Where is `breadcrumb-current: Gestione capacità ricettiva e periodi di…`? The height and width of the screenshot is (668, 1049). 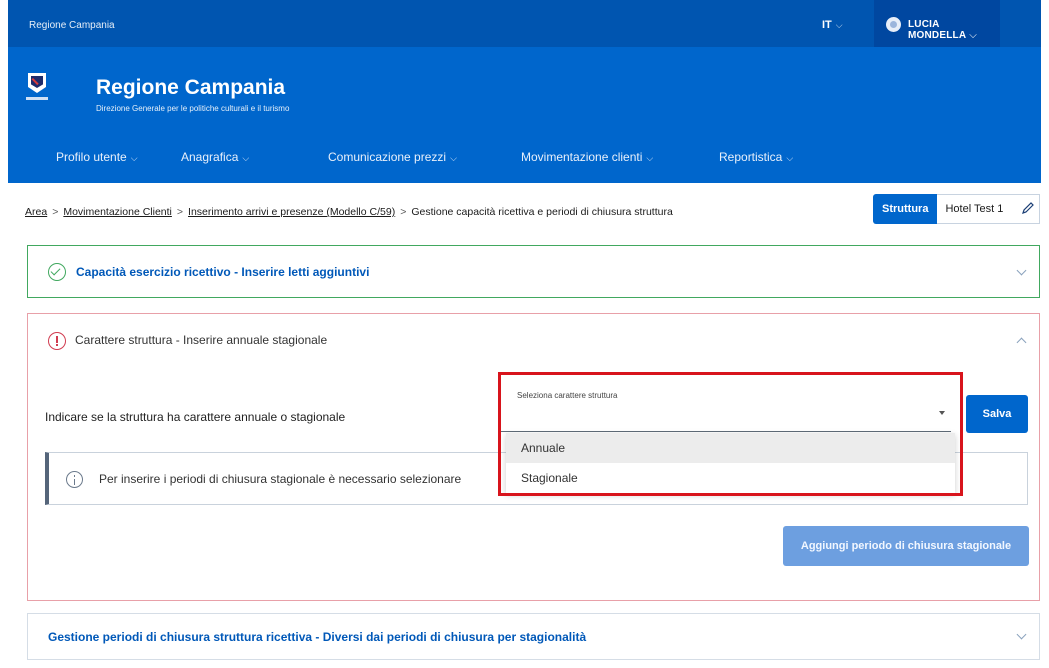
breadcrumb-current: Gestione capacità ricettiva e periodi di… is located at coordinates (542, 212).